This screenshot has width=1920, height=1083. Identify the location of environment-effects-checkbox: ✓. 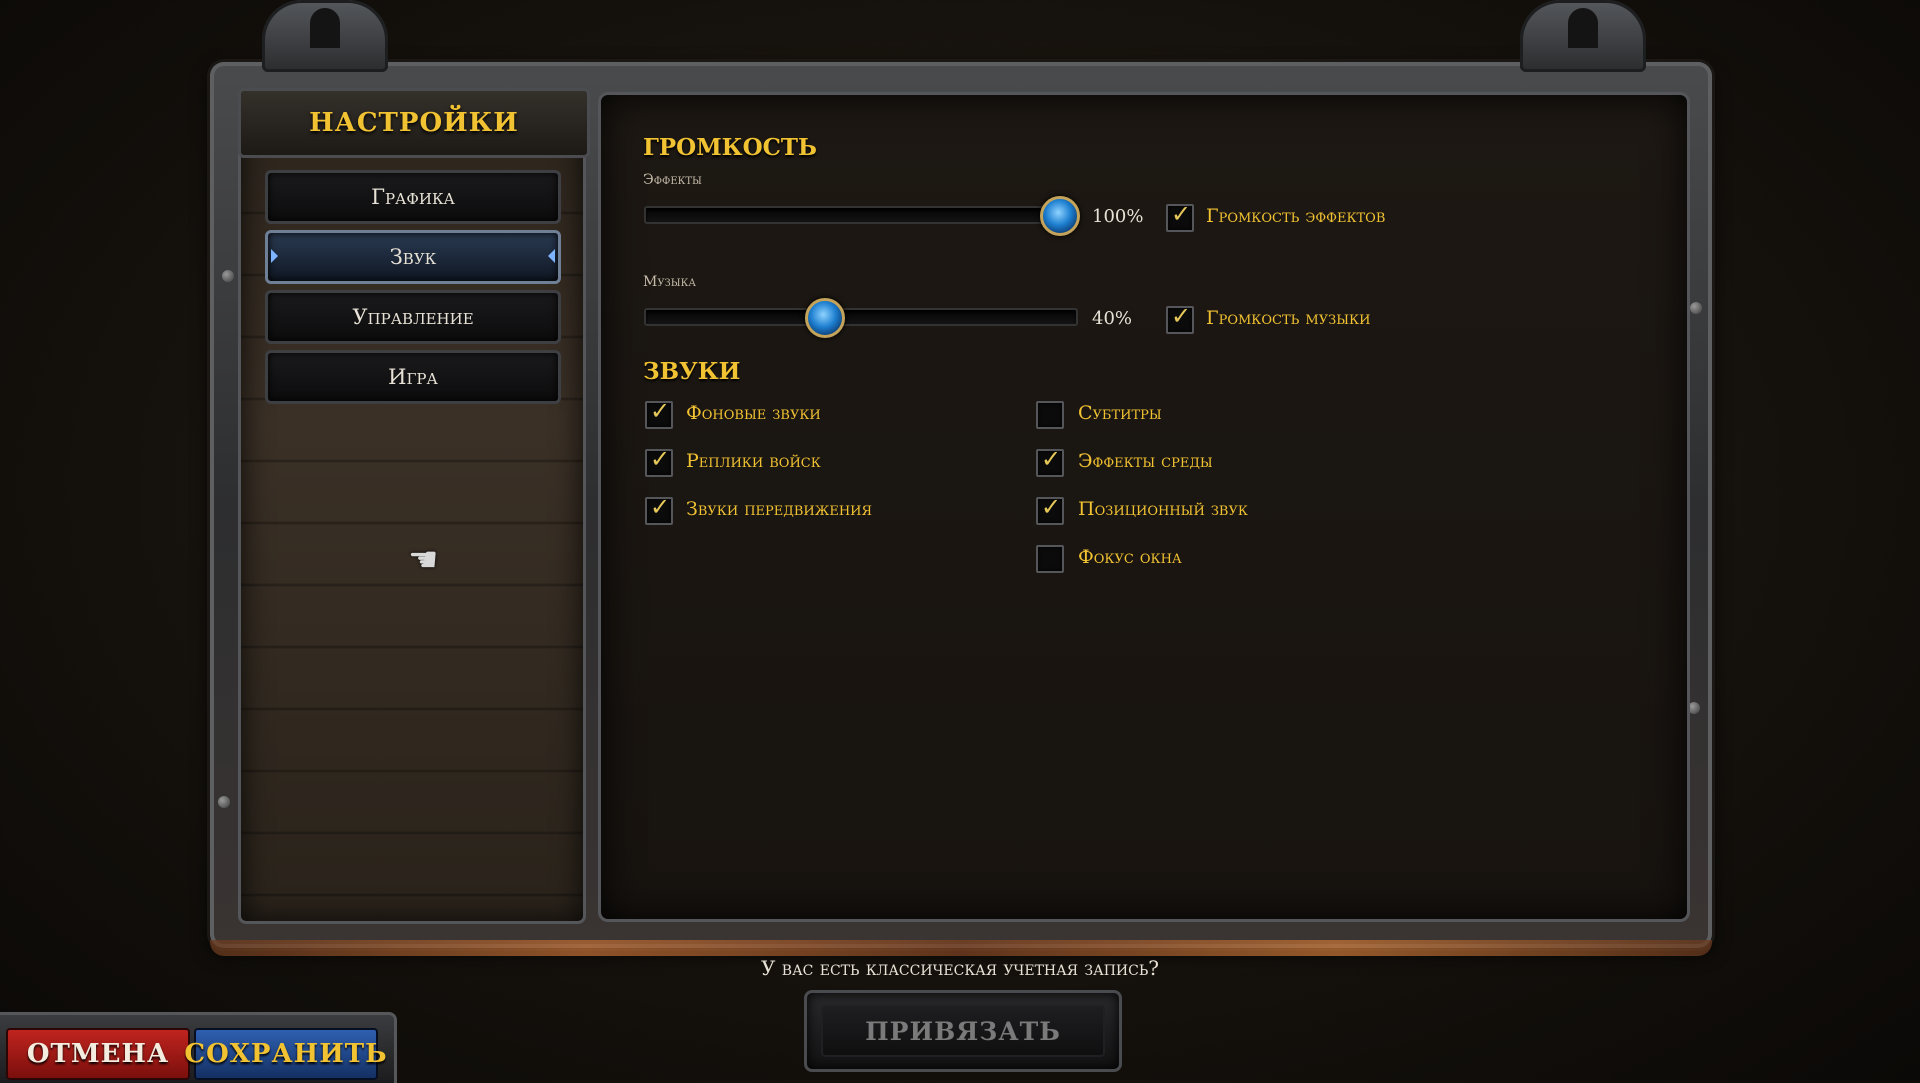
(1050, 461).